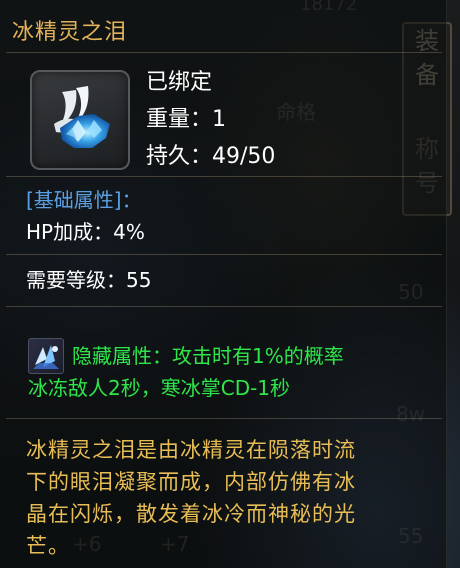 This screenshot has width=460, height=568. What do you see at coordinates (191, 450) in the screenshot?
I see `item-description-line: 冰精灵之泪是由冰精灵在陨落时流` at bounding box center [191, 450].